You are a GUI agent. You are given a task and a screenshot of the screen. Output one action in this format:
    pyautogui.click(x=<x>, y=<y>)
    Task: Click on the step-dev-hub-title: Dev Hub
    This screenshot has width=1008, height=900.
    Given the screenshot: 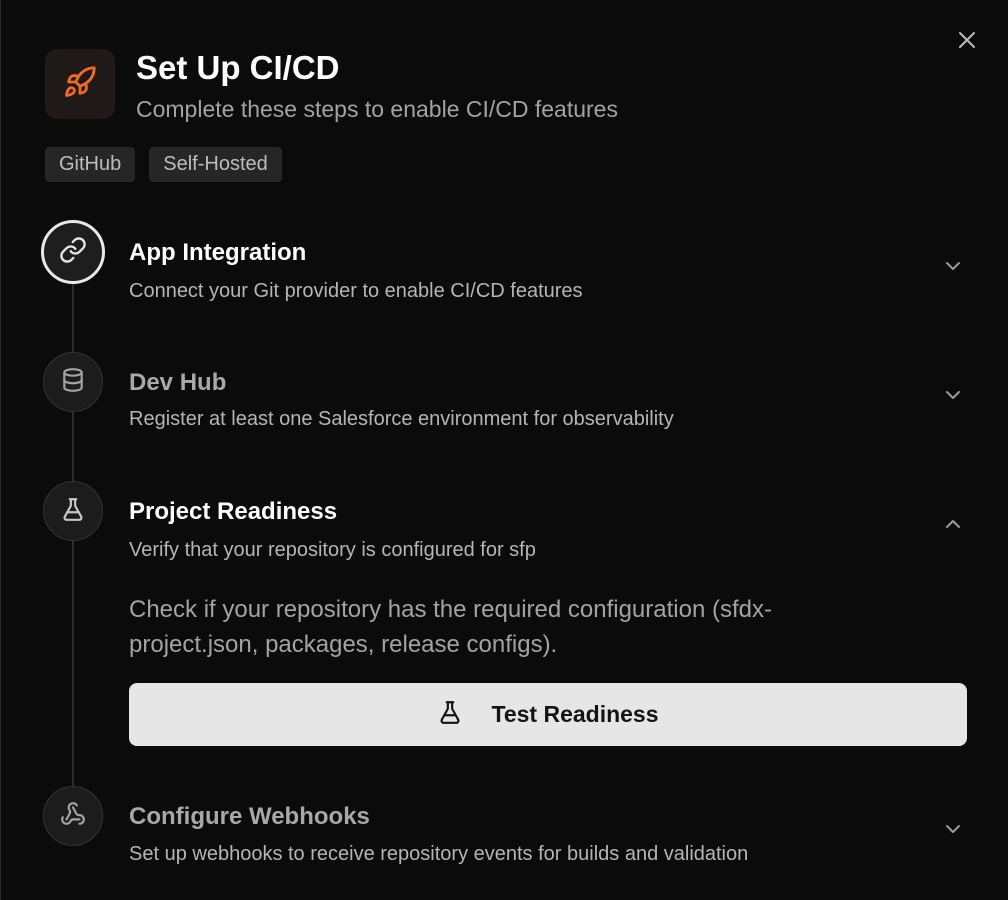 What is the action you would take?
    pyautogui.click(x=177, y=383)
    